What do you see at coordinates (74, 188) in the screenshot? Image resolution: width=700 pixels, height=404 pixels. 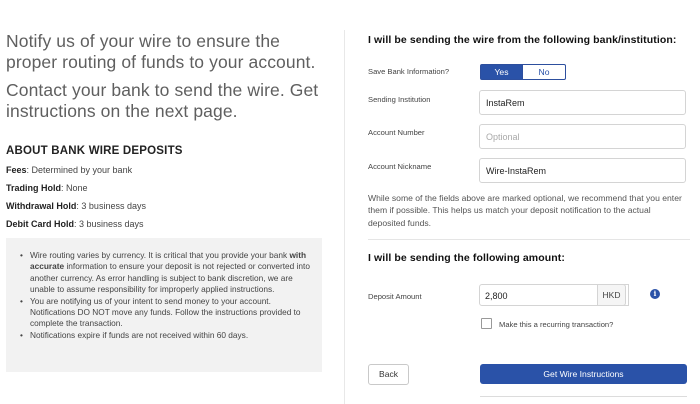 I see `detail-trading-hold-value: : None` at bounding box center [74, 188].